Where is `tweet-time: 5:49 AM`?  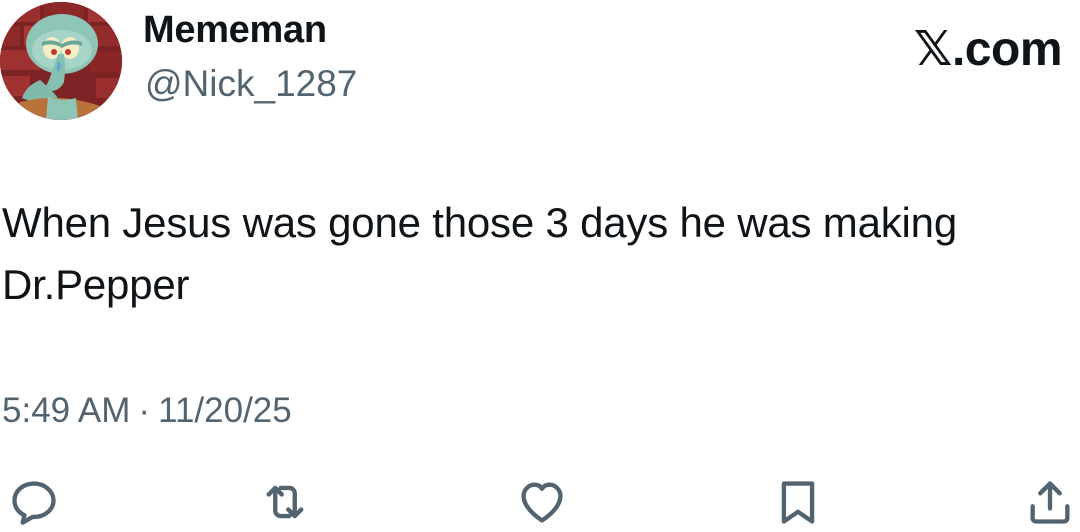 tweet-time: 5:49 AM is located at coordinates (66, 410).